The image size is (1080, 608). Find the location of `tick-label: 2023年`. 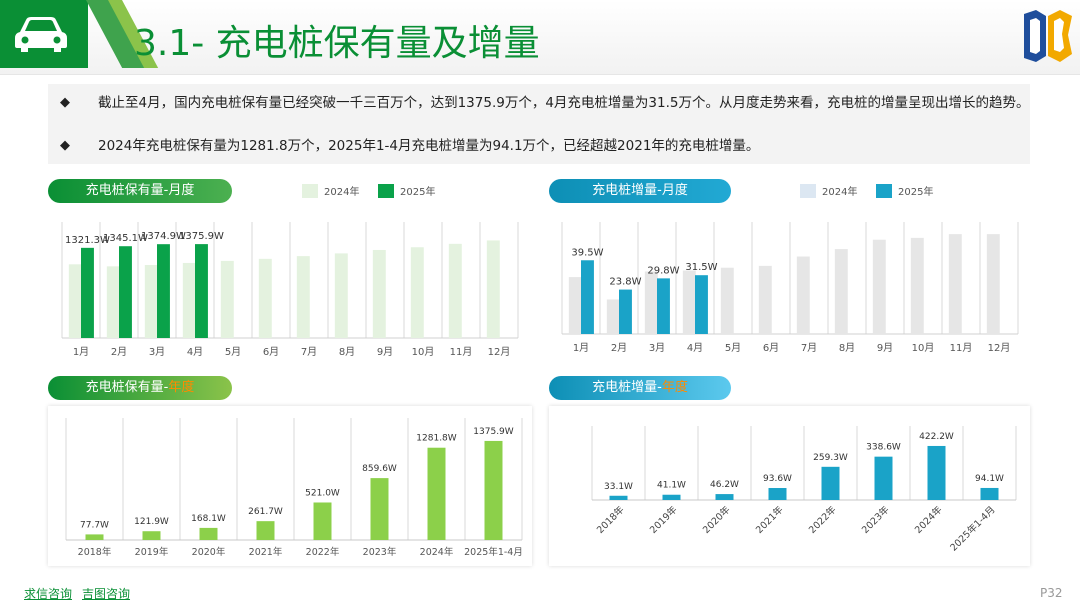

tick-label: 2023年 is located at coordinates (875, 519).